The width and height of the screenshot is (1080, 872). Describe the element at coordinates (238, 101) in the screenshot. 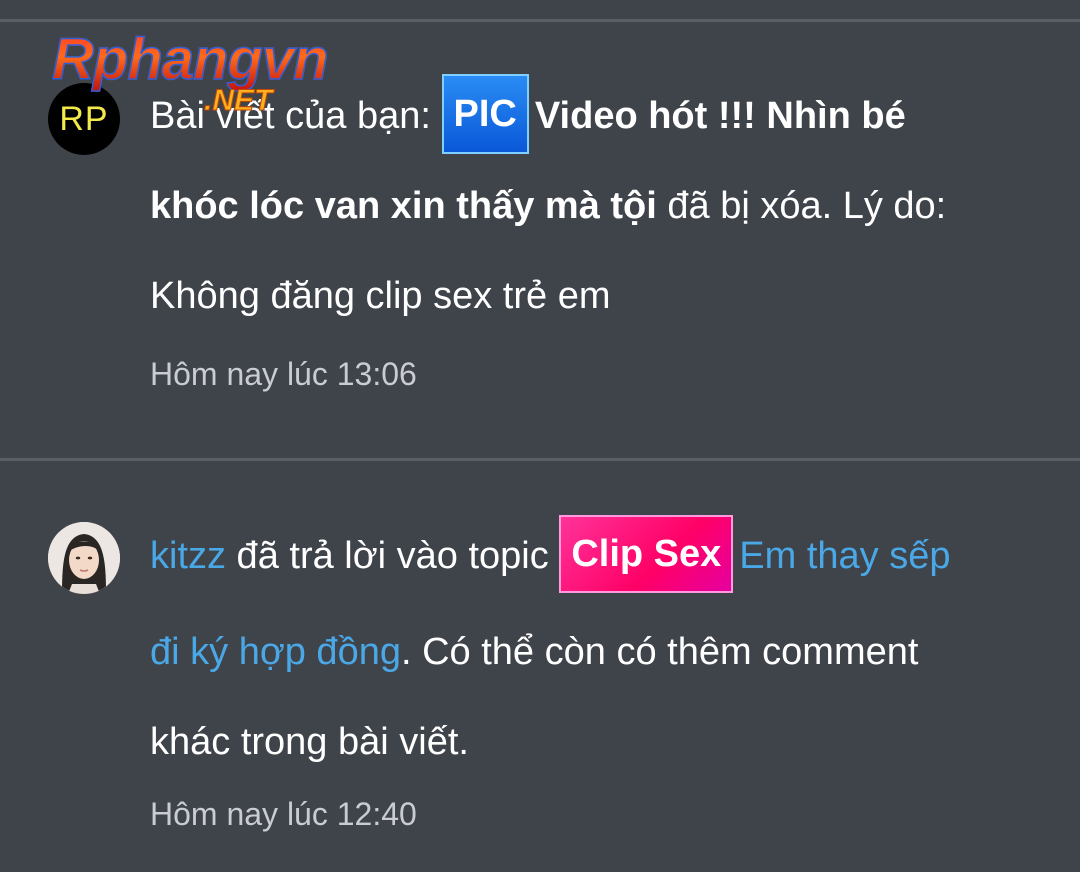

I see `logo-sub-text: .NET` at that location.